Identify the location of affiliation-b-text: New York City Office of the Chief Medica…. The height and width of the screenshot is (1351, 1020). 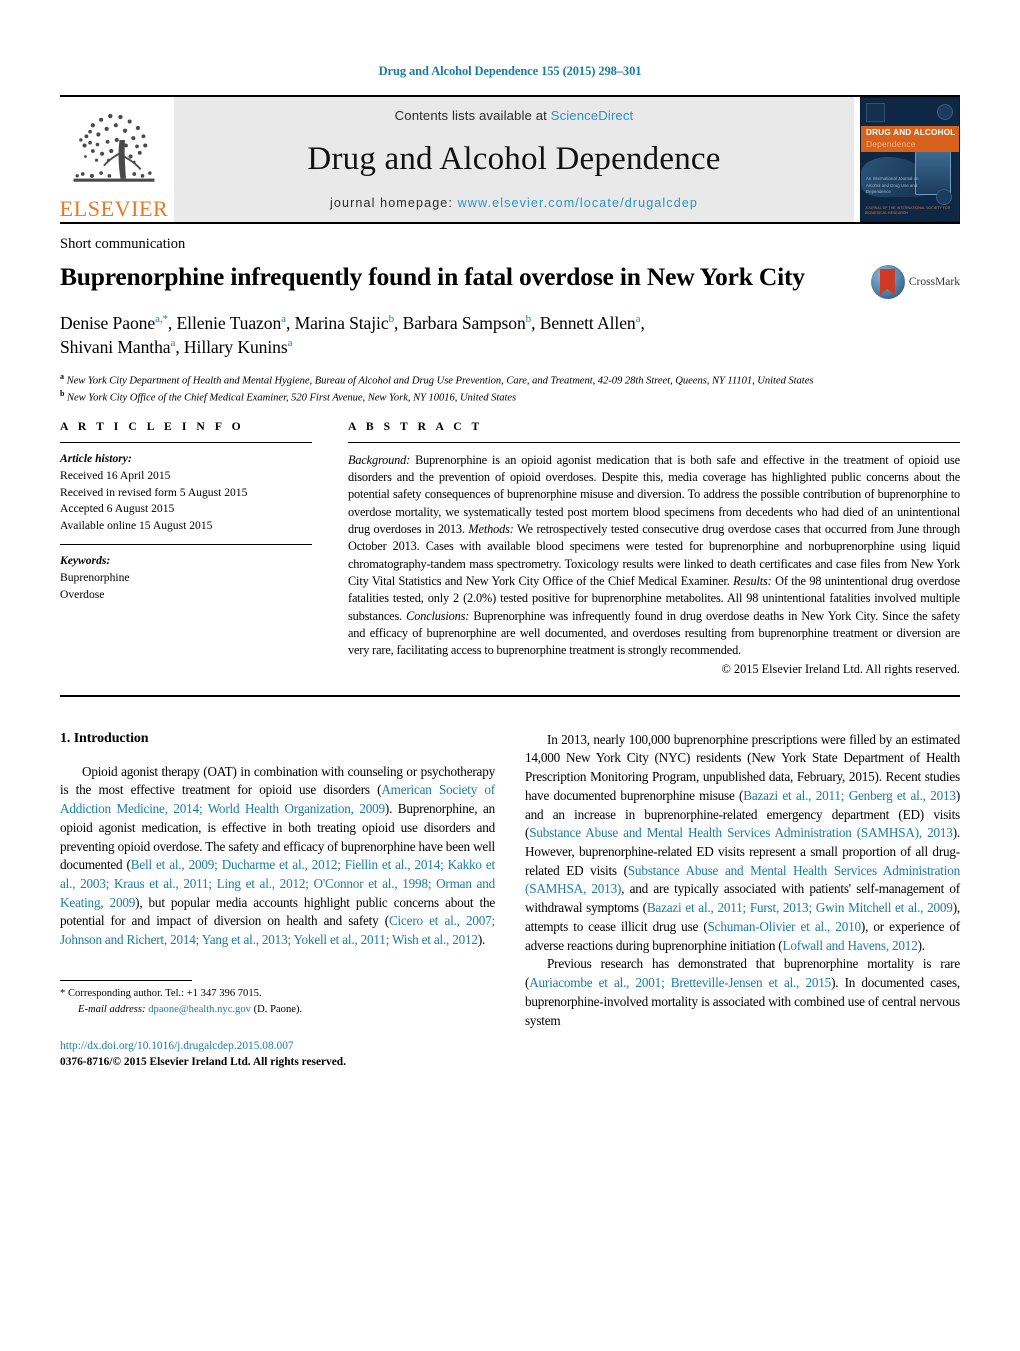
(292, 398).